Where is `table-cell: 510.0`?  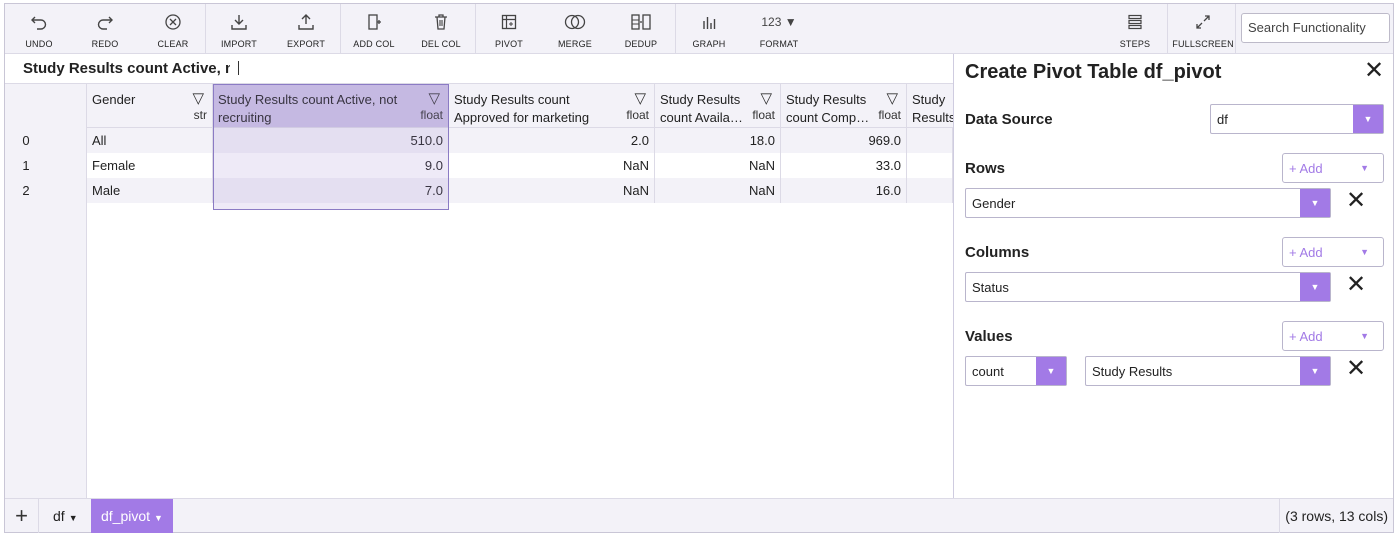 table-cell: 510.0 is located at coordinates (331, 140).